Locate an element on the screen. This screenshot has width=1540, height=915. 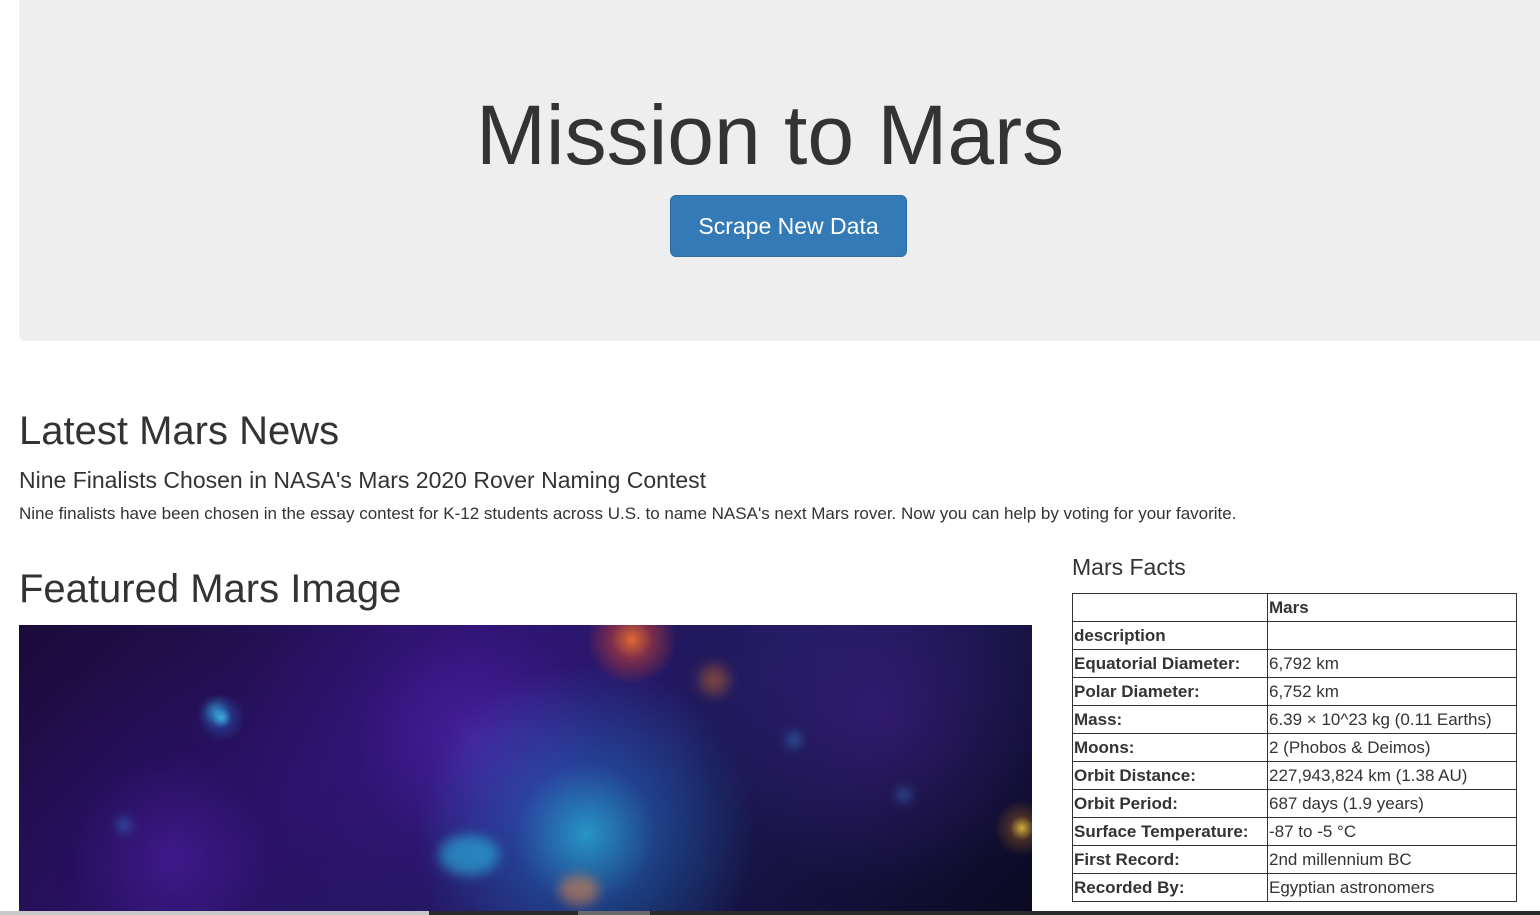
table-row: Orbit Distance: 227,943,824 km (1.38 AU) is located at coordinates (1294, 775).